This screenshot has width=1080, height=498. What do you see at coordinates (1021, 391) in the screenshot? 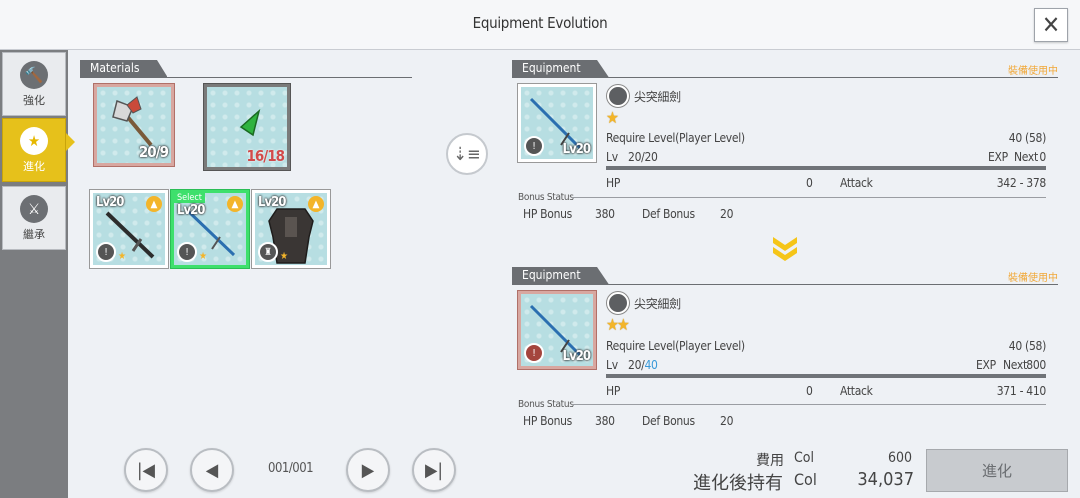
I see `attack-value: 371 - 410` at bounding box center [1021, 391].